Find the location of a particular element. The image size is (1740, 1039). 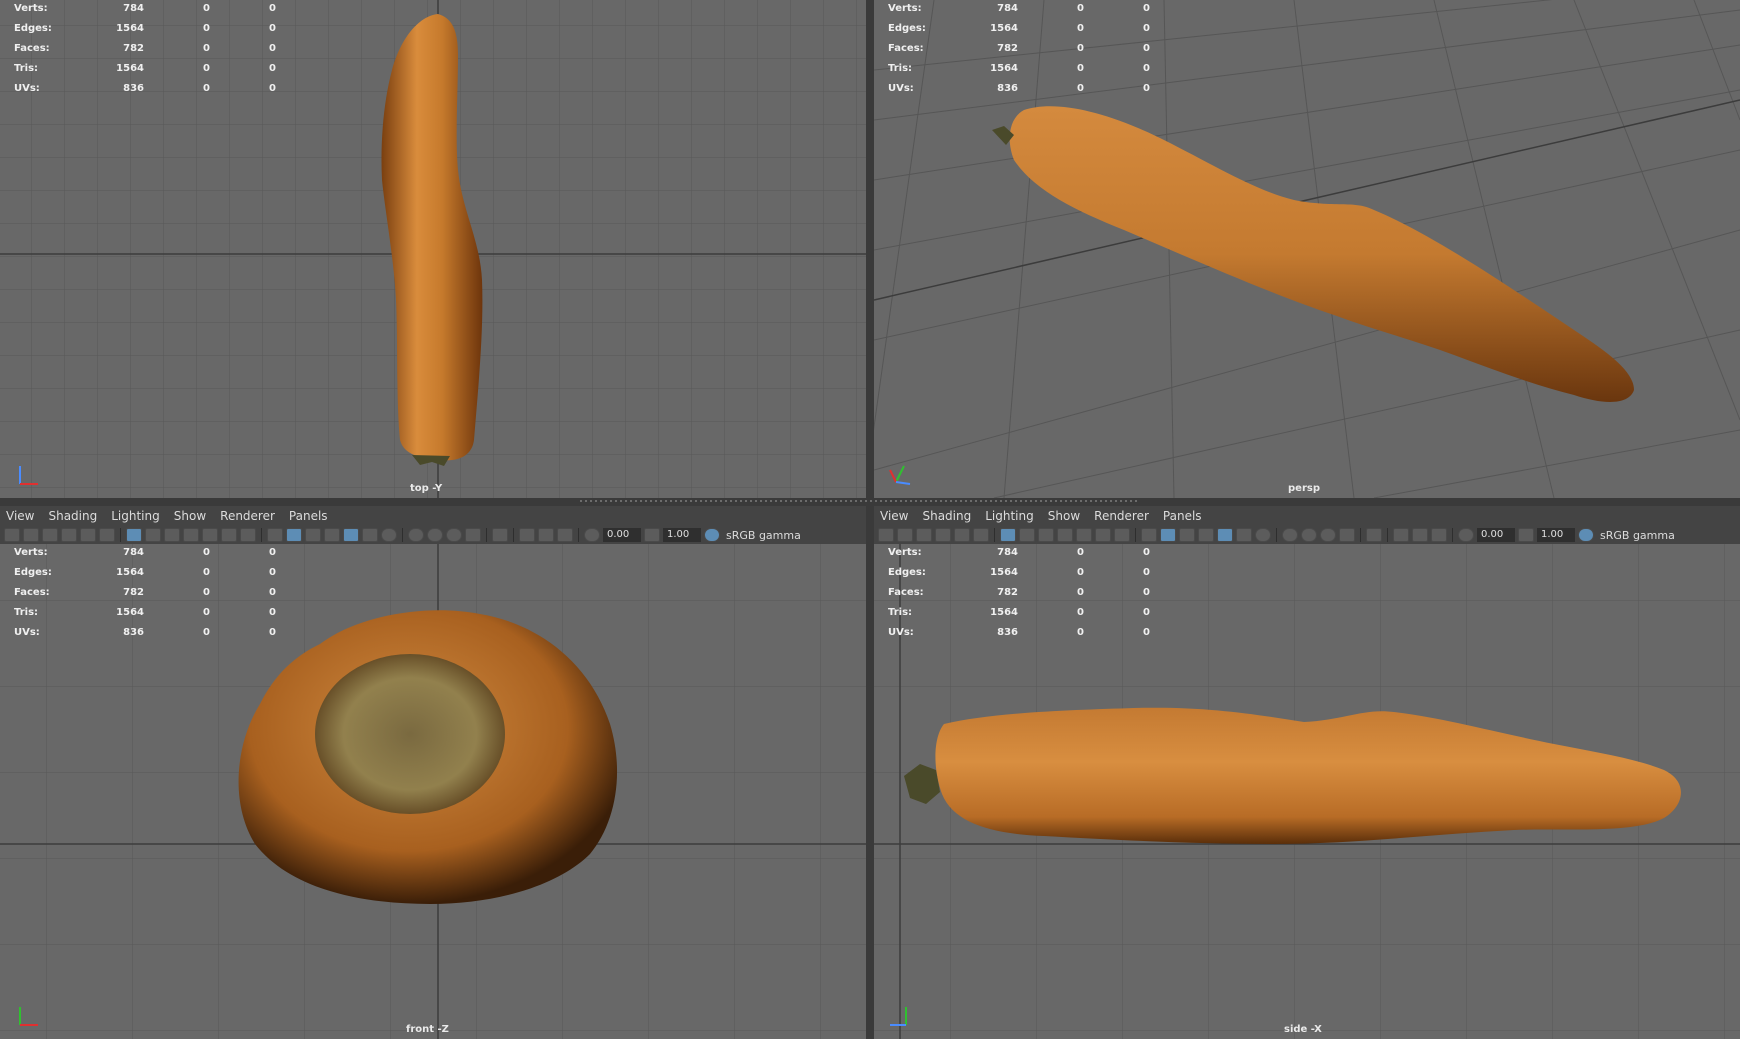

viewport-divider-vertical is located at coordinates (870, 519).